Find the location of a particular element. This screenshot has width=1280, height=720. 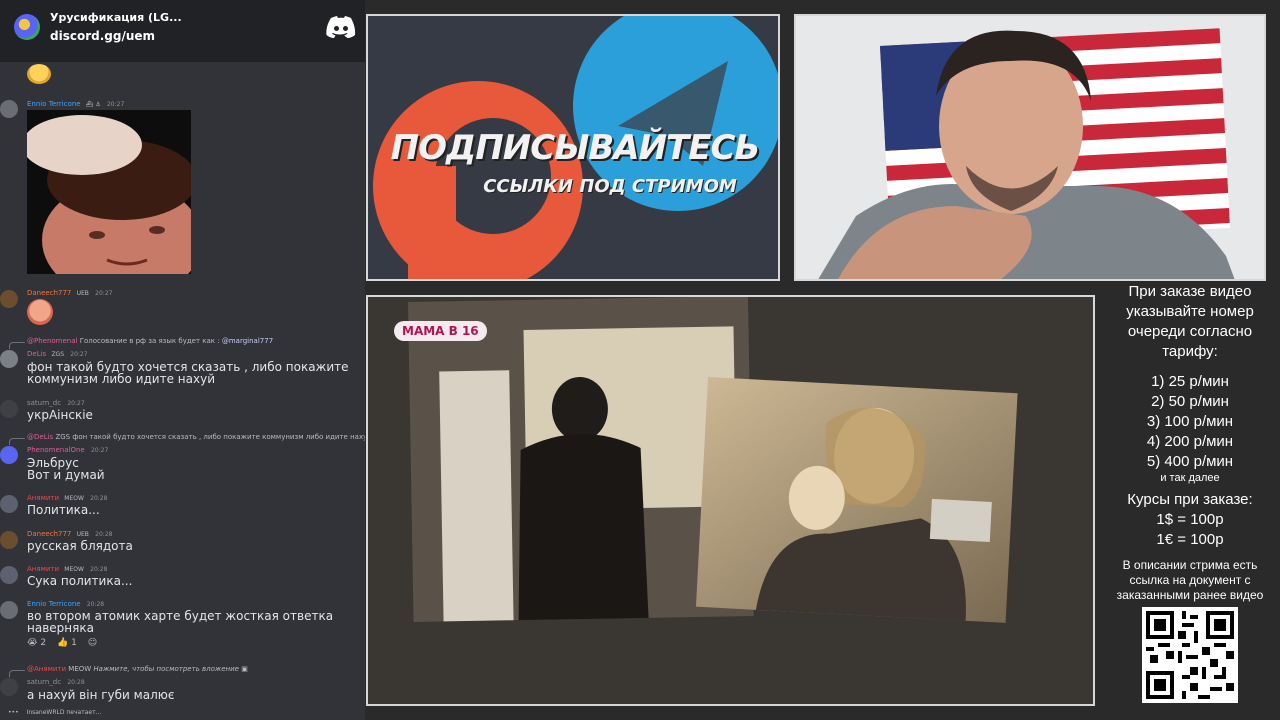

reply-badge: MEOW is located at coordinates (80, 669).